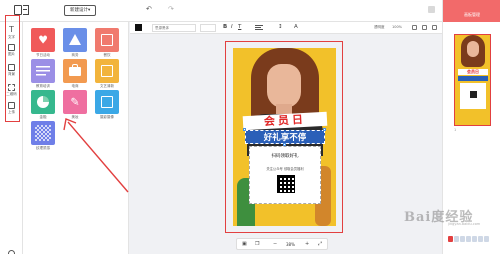 The height and width of the screenshot is (254, 500). Describe the element at coordinates (171, 9) in the screenshot. I see `redo-icon: ↷` at that location.